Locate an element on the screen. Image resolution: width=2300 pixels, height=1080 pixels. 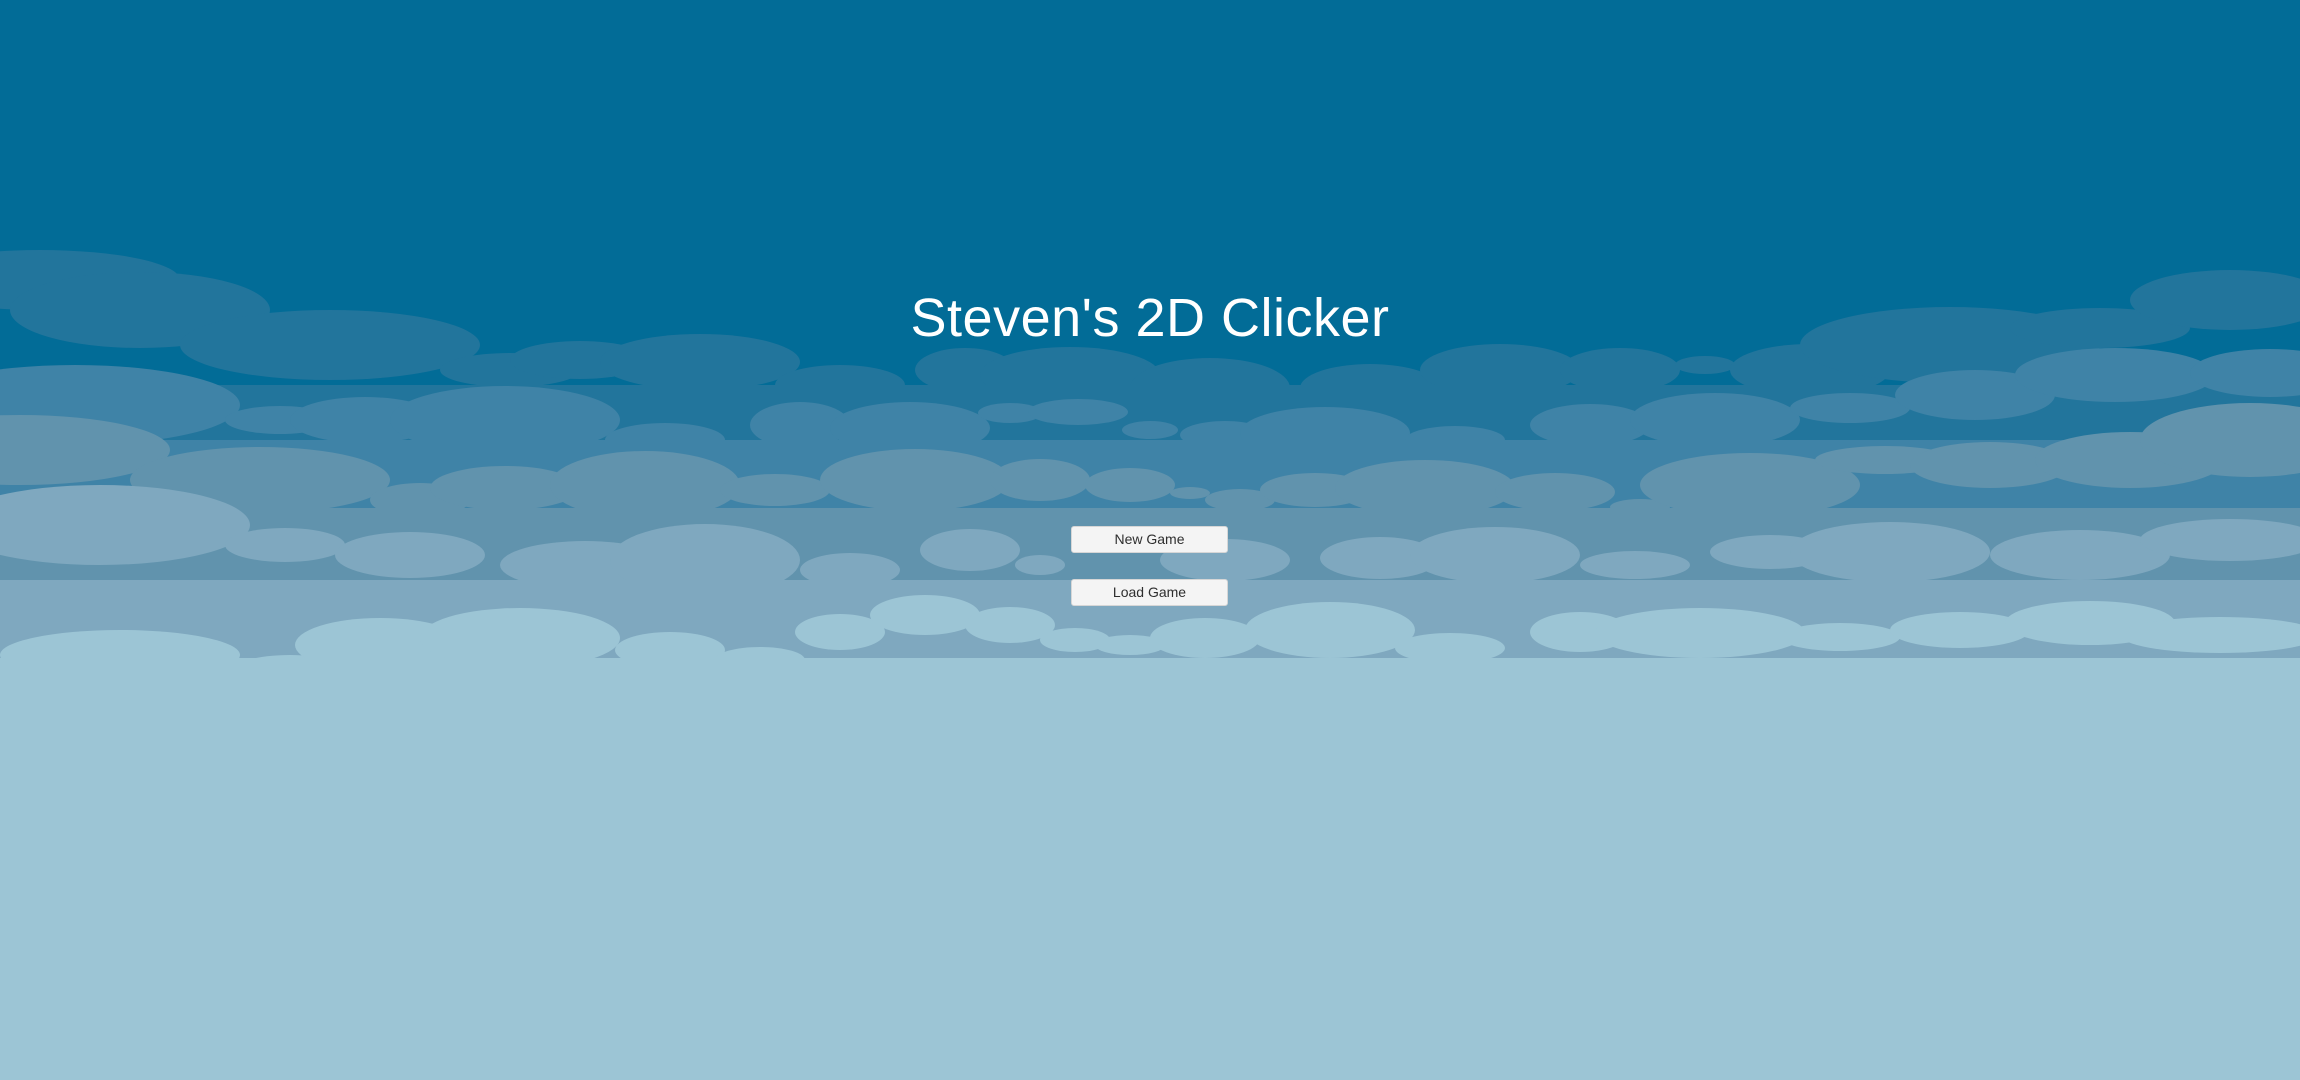
game-title: Steven's 2D Clicker is located at coordinates (1150, 318).